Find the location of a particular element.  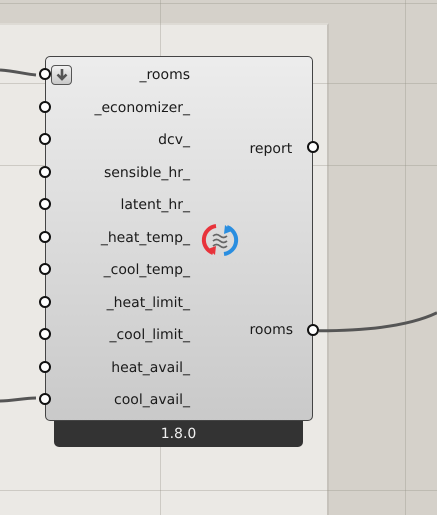

input-label: _cool_temp_ is located at coordinates (147, 270).